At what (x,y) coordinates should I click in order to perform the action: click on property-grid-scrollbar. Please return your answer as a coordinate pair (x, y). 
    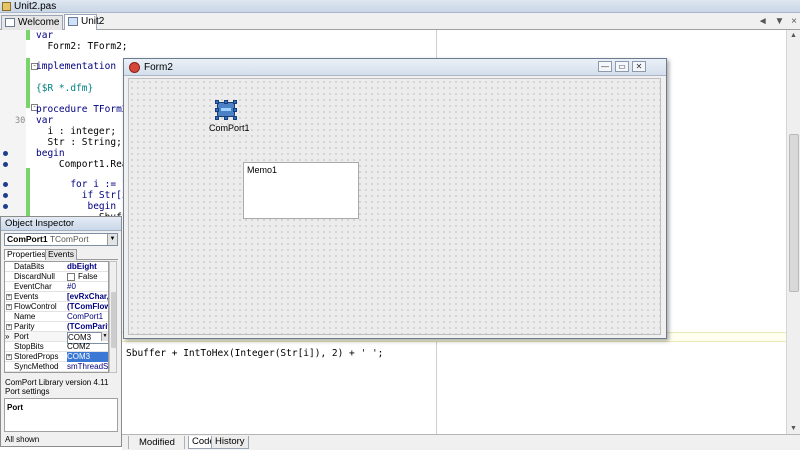
    Looking at the image, I should click on (113, 317).